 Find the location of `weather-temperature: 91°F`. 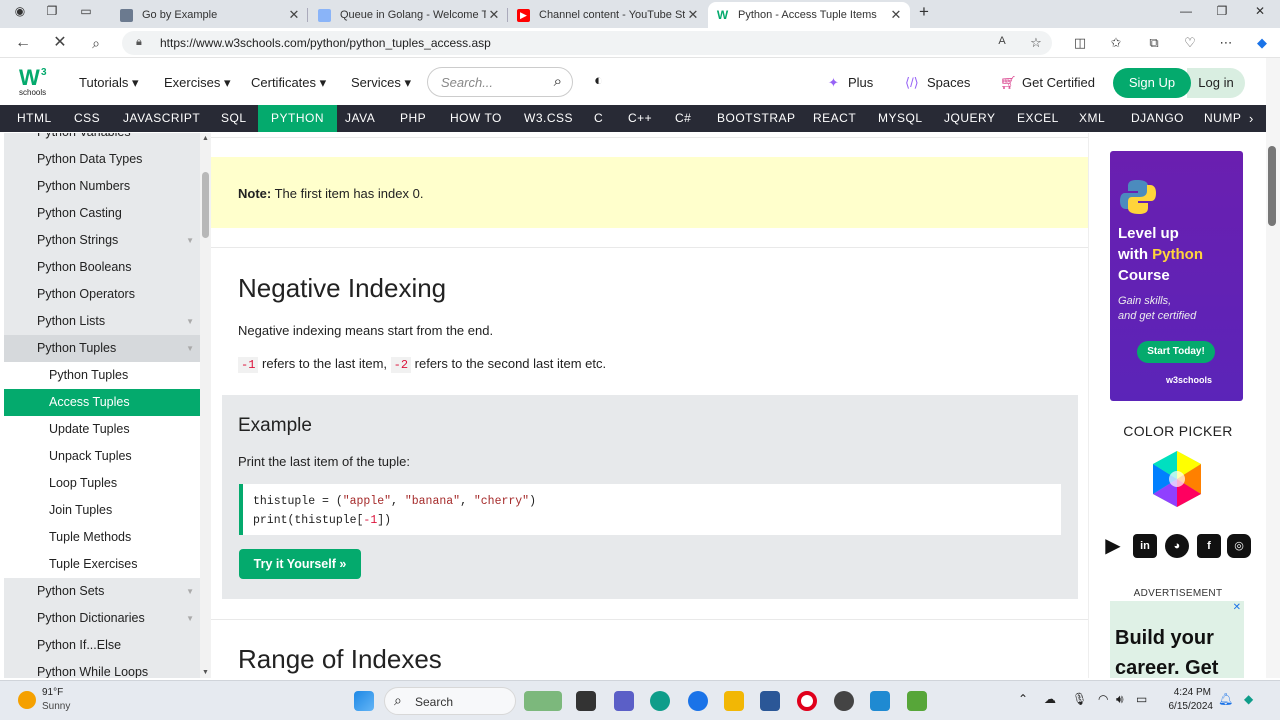

weather-temperature: 91°F is located at coordinates (52, 692).